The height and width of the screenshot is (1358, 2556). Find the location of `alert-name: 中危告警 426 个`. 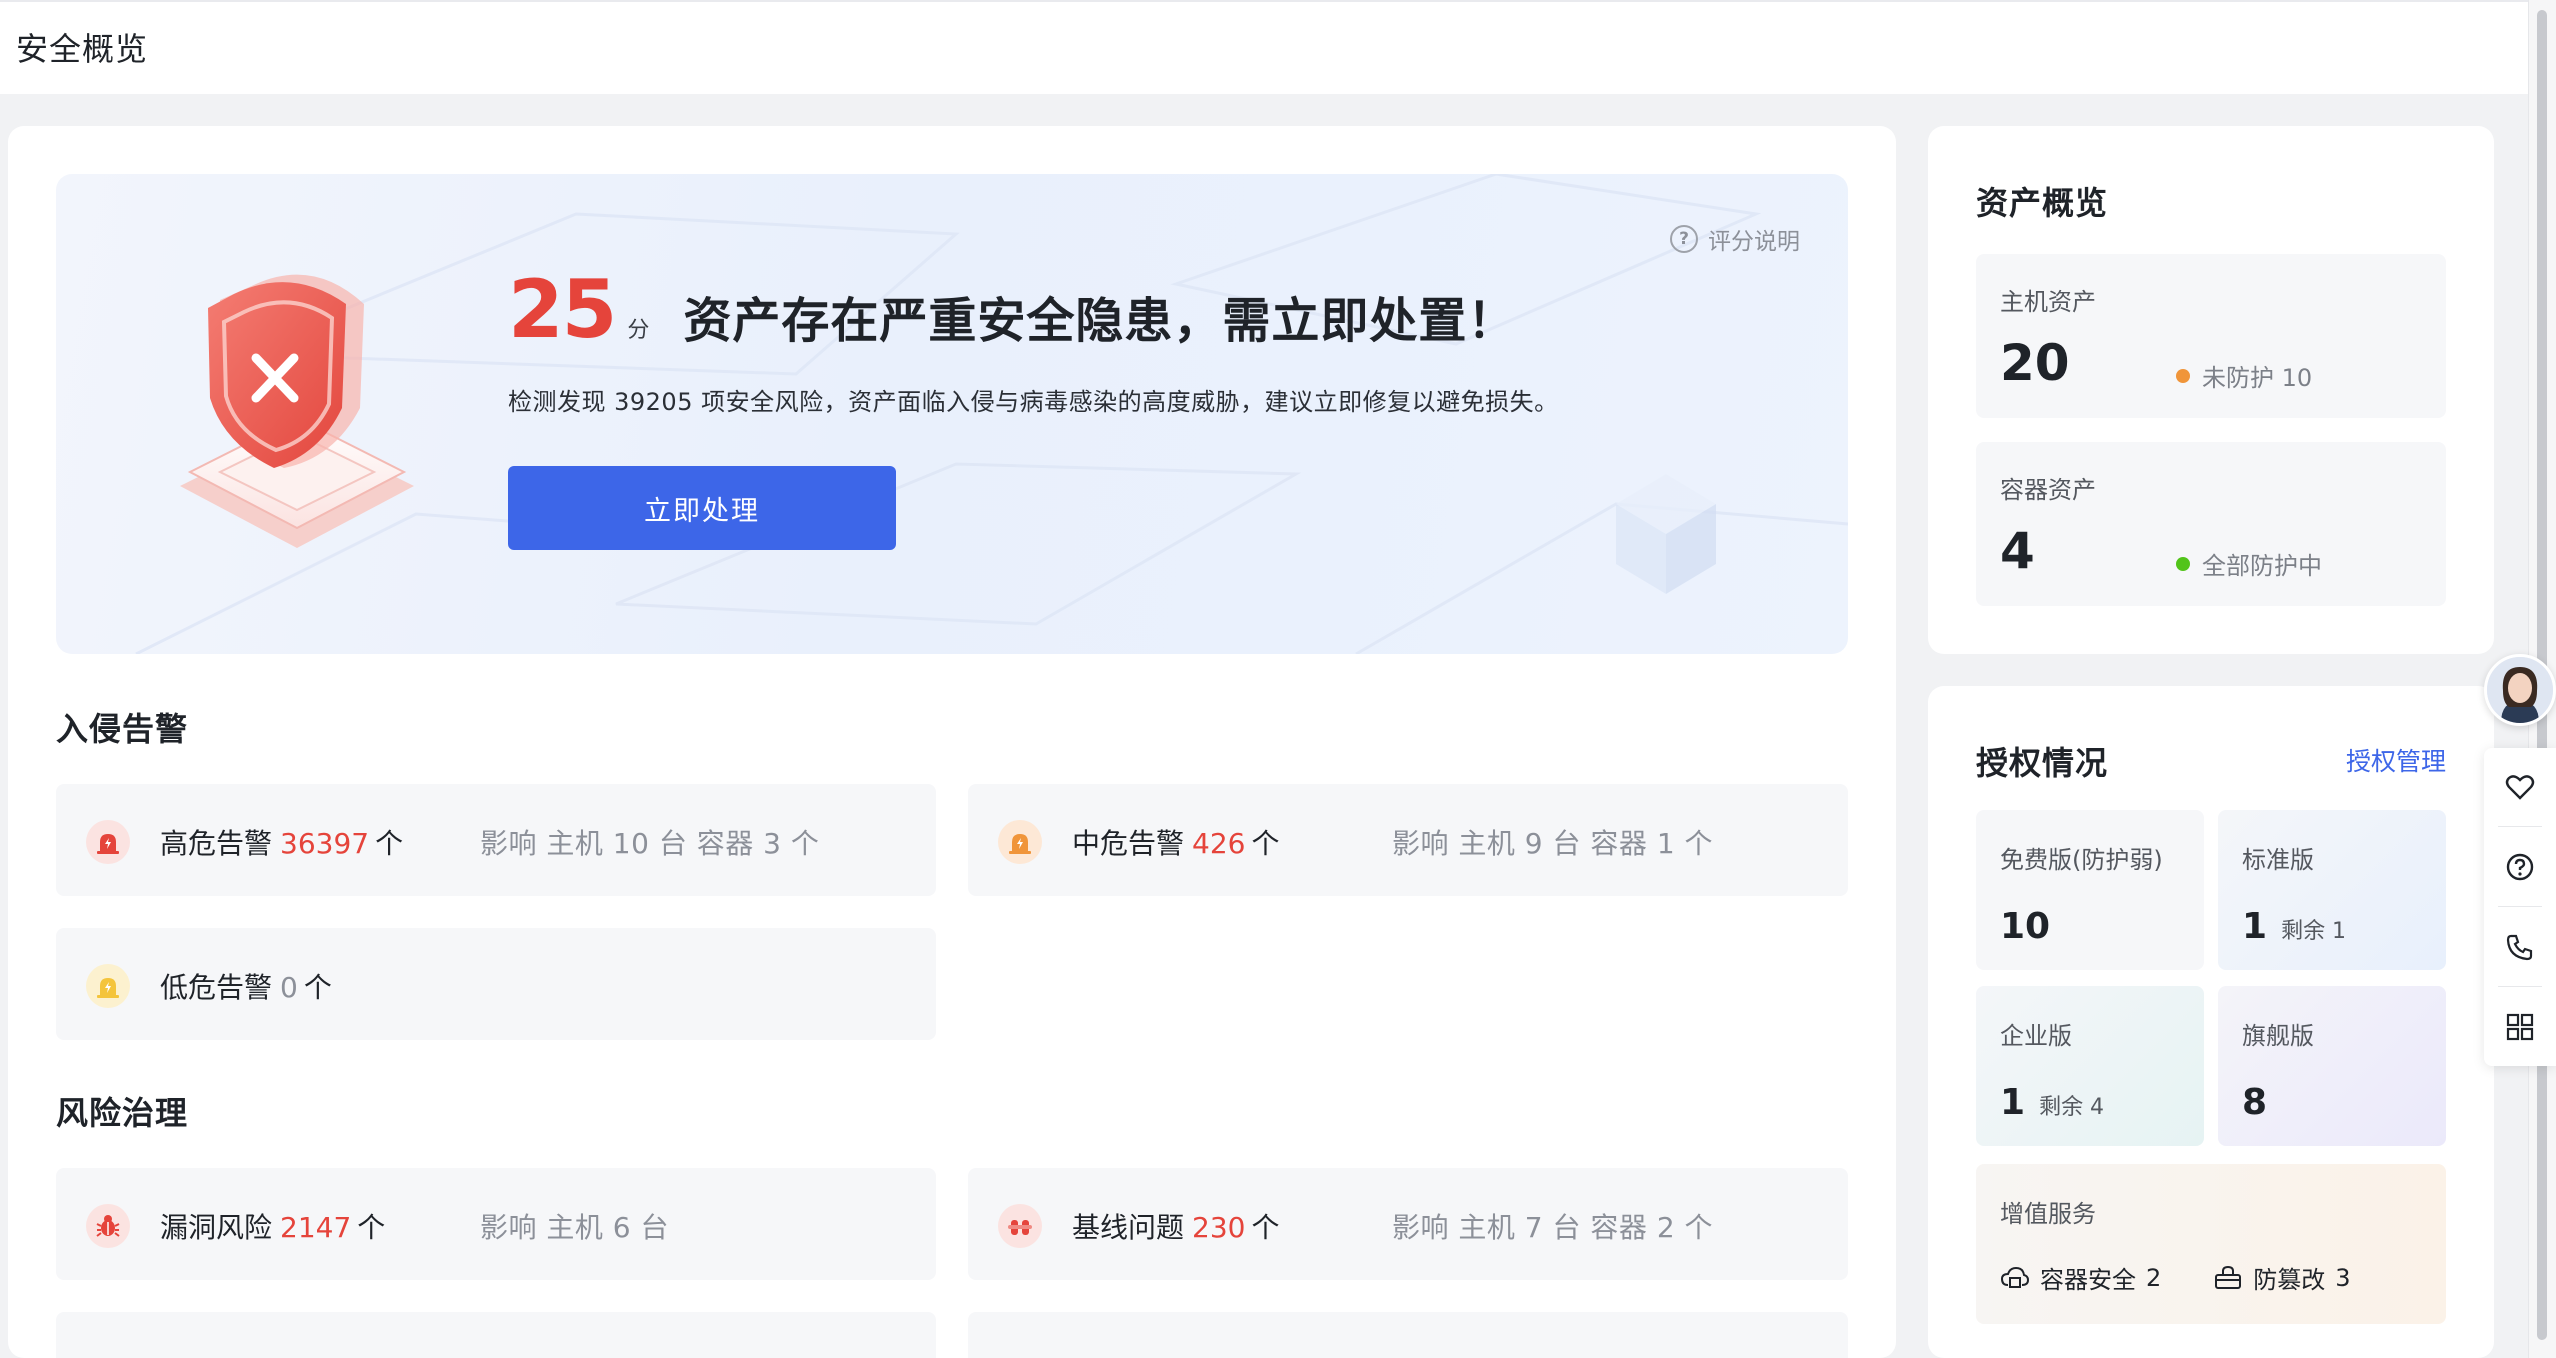

alert-name: 中危告警 426 个 is located at coordinates (1176, 843).